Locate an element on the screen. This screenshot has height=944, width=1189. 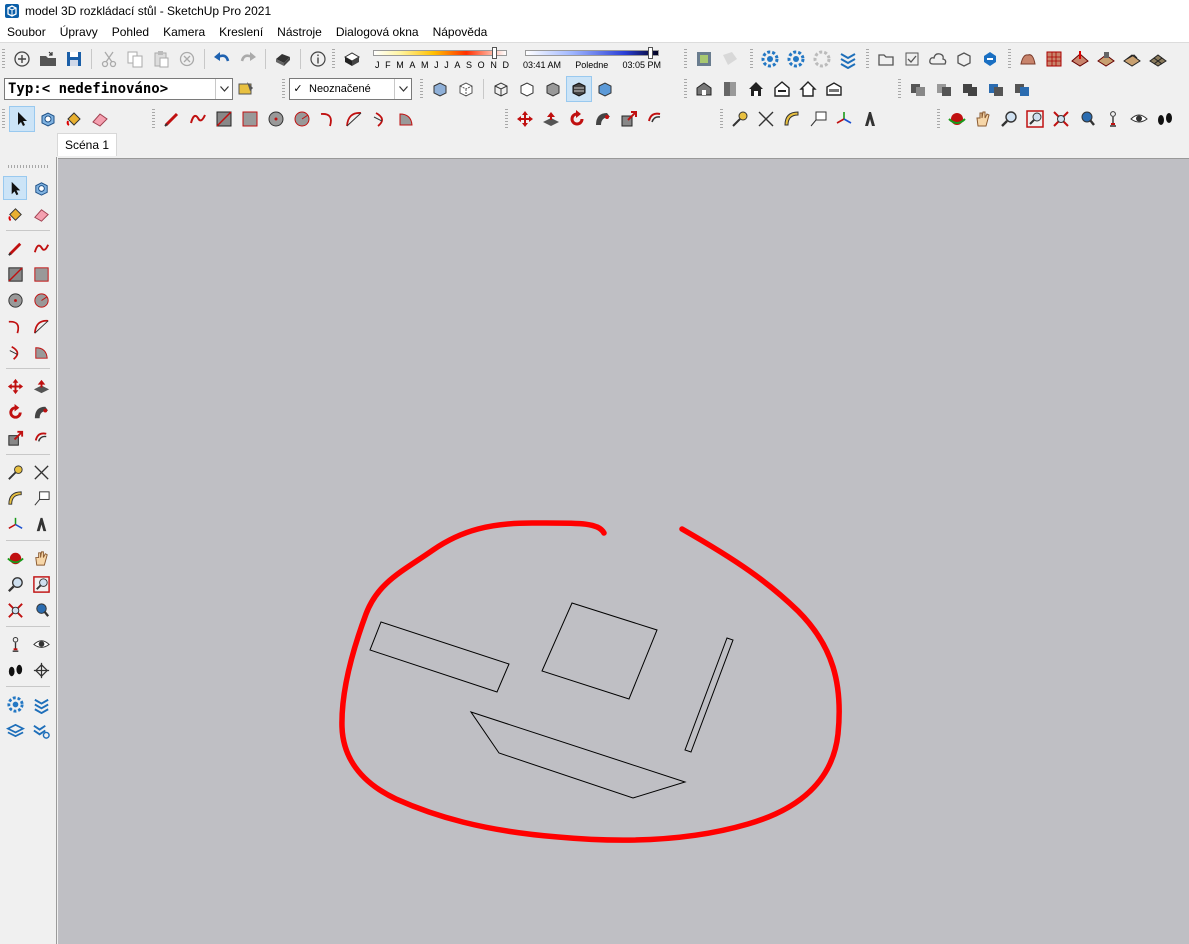
shadow-toggle-button is located at coordinates (352, 59).